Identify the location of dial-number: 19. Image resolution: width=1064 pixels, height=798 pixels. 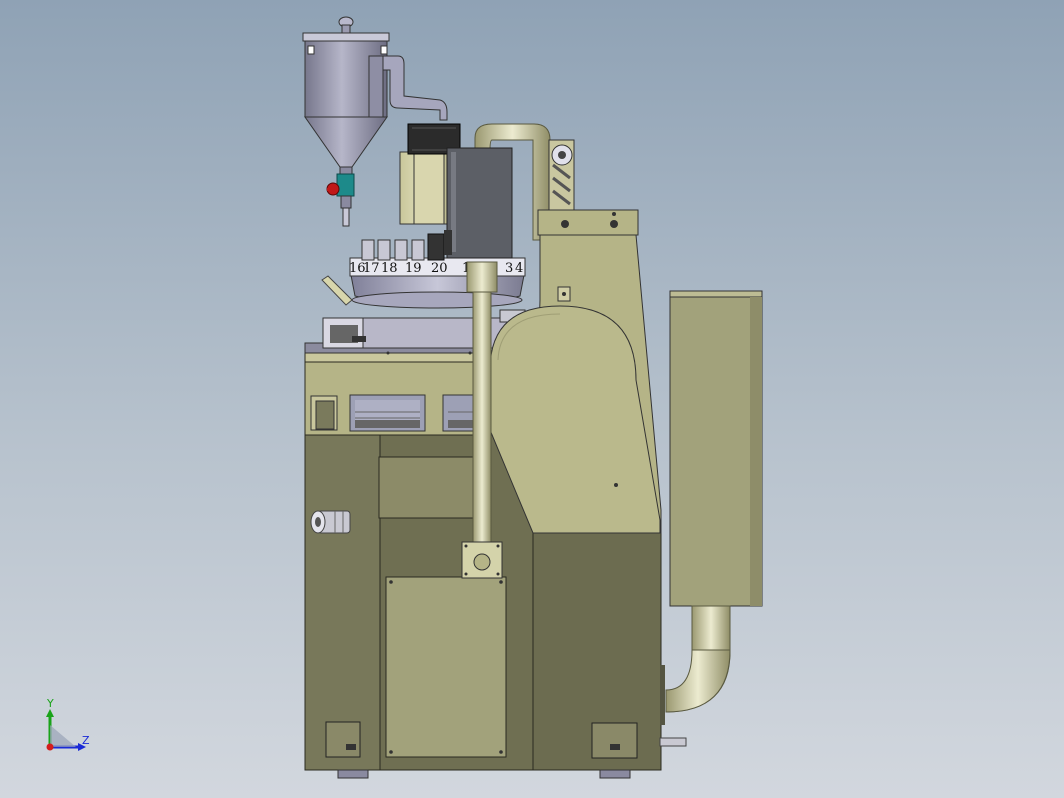
(413, 268).